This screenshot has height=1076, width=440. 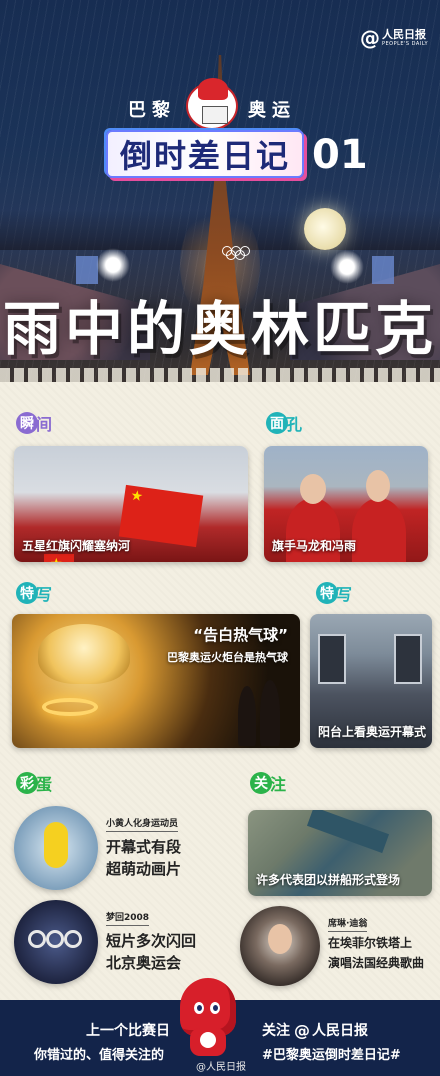 What do you see at coordinates (348, 832) in the screenshot?
I see `seine-river` at bounding box center [348, 832].